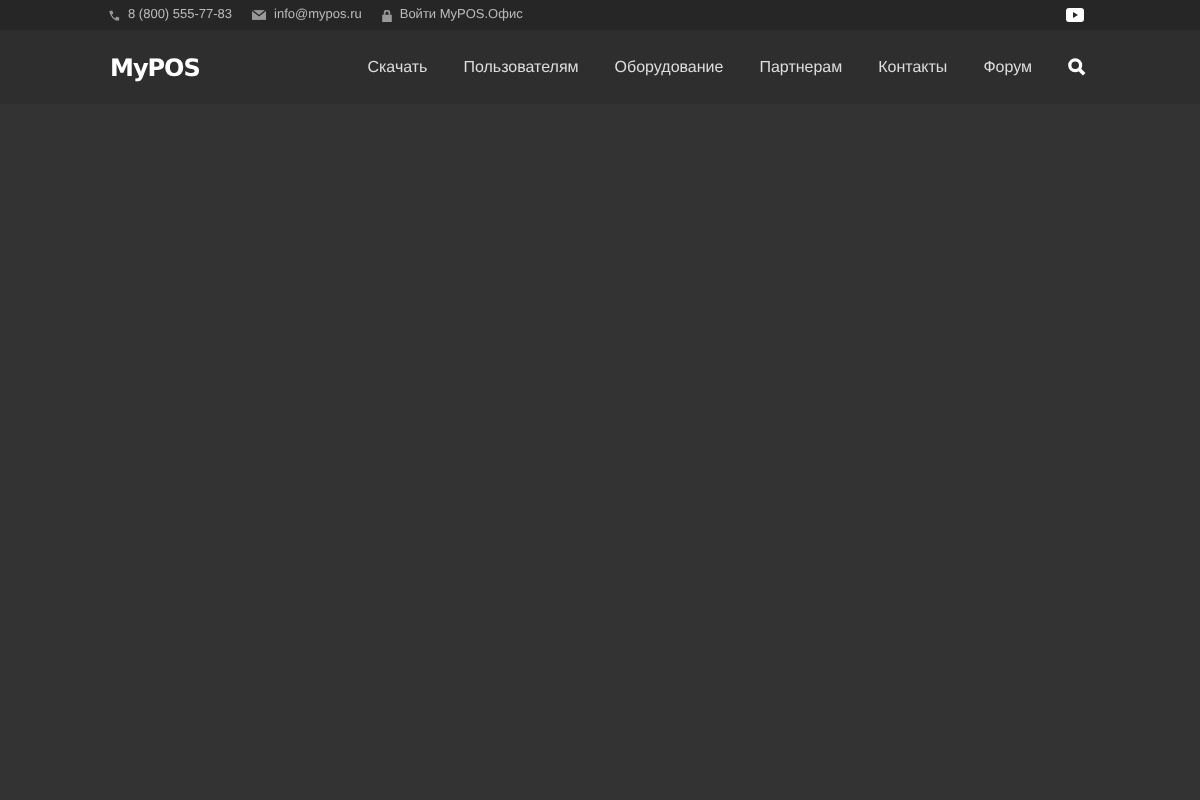 Image resolution: width=1200 pixels, height=800 pixels. Describe the element at coordinates (521, 67) in the screenshot. I see `nav-link: Пользователям` at that location.